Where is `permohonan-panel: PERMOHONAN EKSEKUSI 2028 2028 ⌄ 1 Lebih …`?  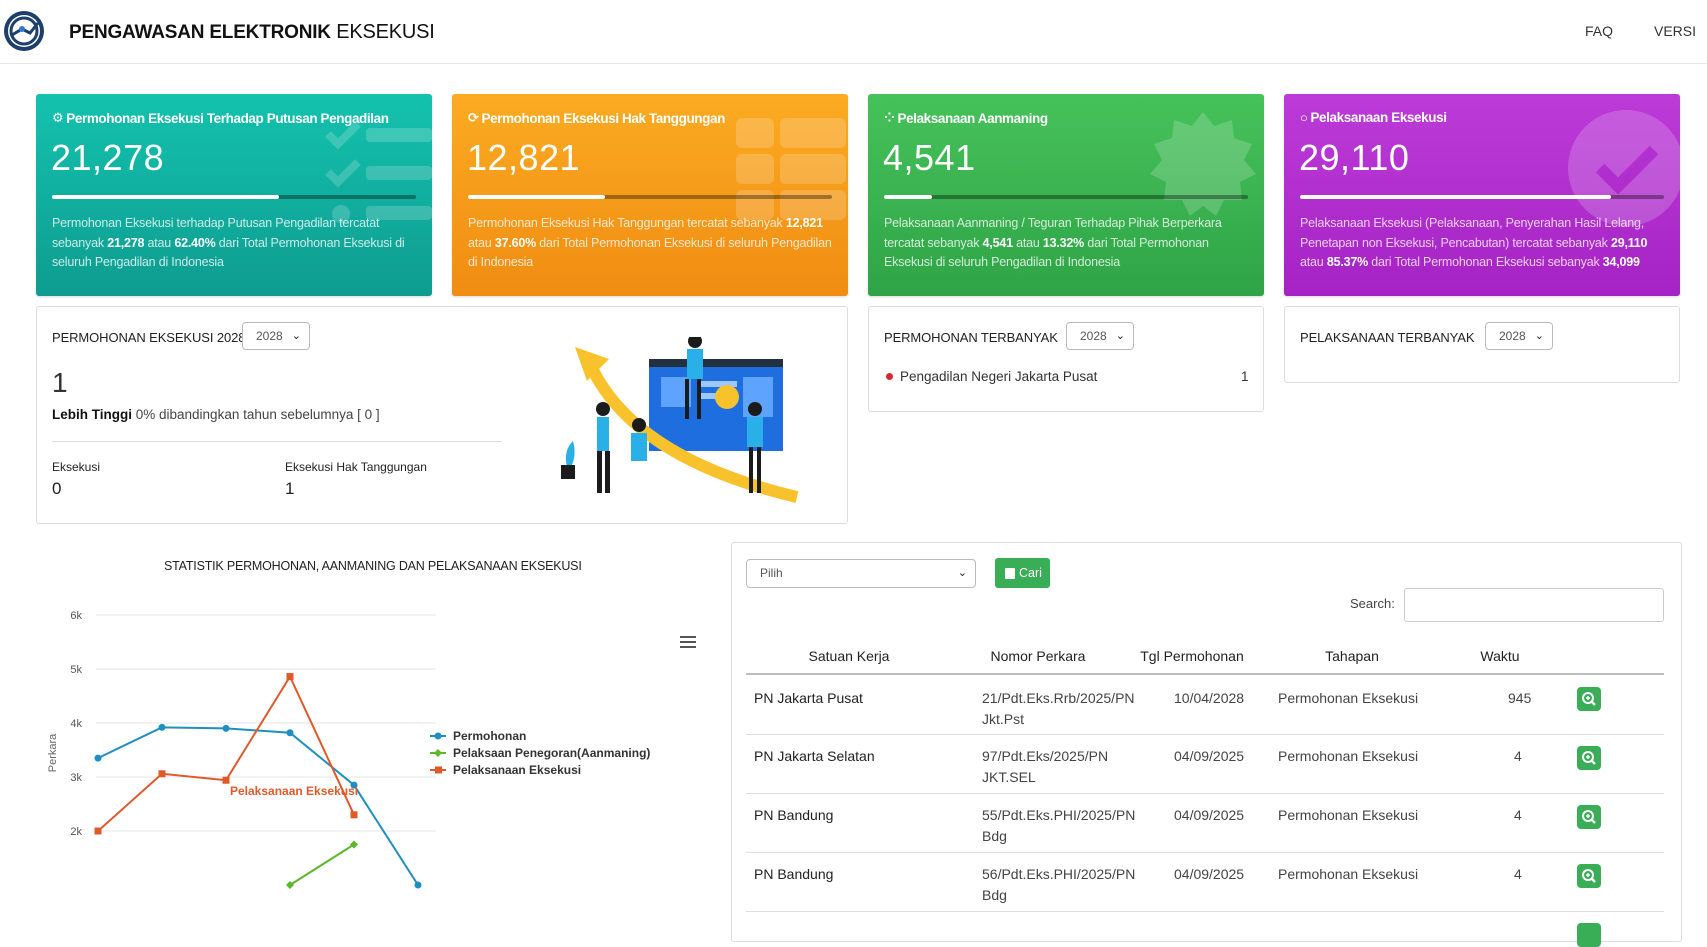
permohonan-panel: PERMOHONAN EKSEKUSI 2028 2028 ⌄ 1 Lebih … is located at coordinates (442, 415).